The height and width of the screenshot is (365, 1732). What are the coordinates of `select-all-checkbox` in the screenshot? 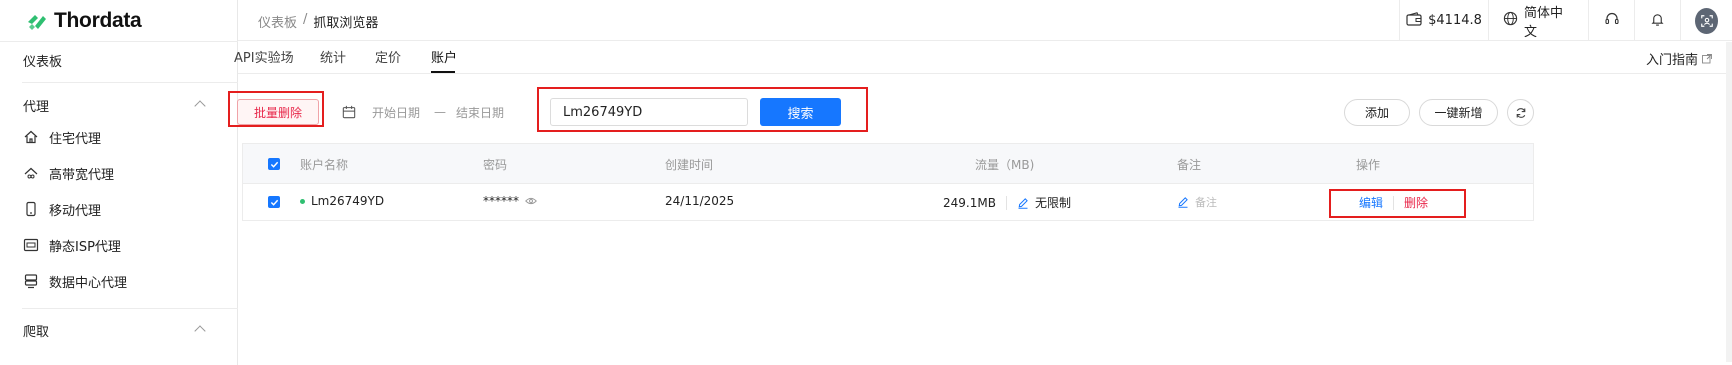 It's located at (274, 164).